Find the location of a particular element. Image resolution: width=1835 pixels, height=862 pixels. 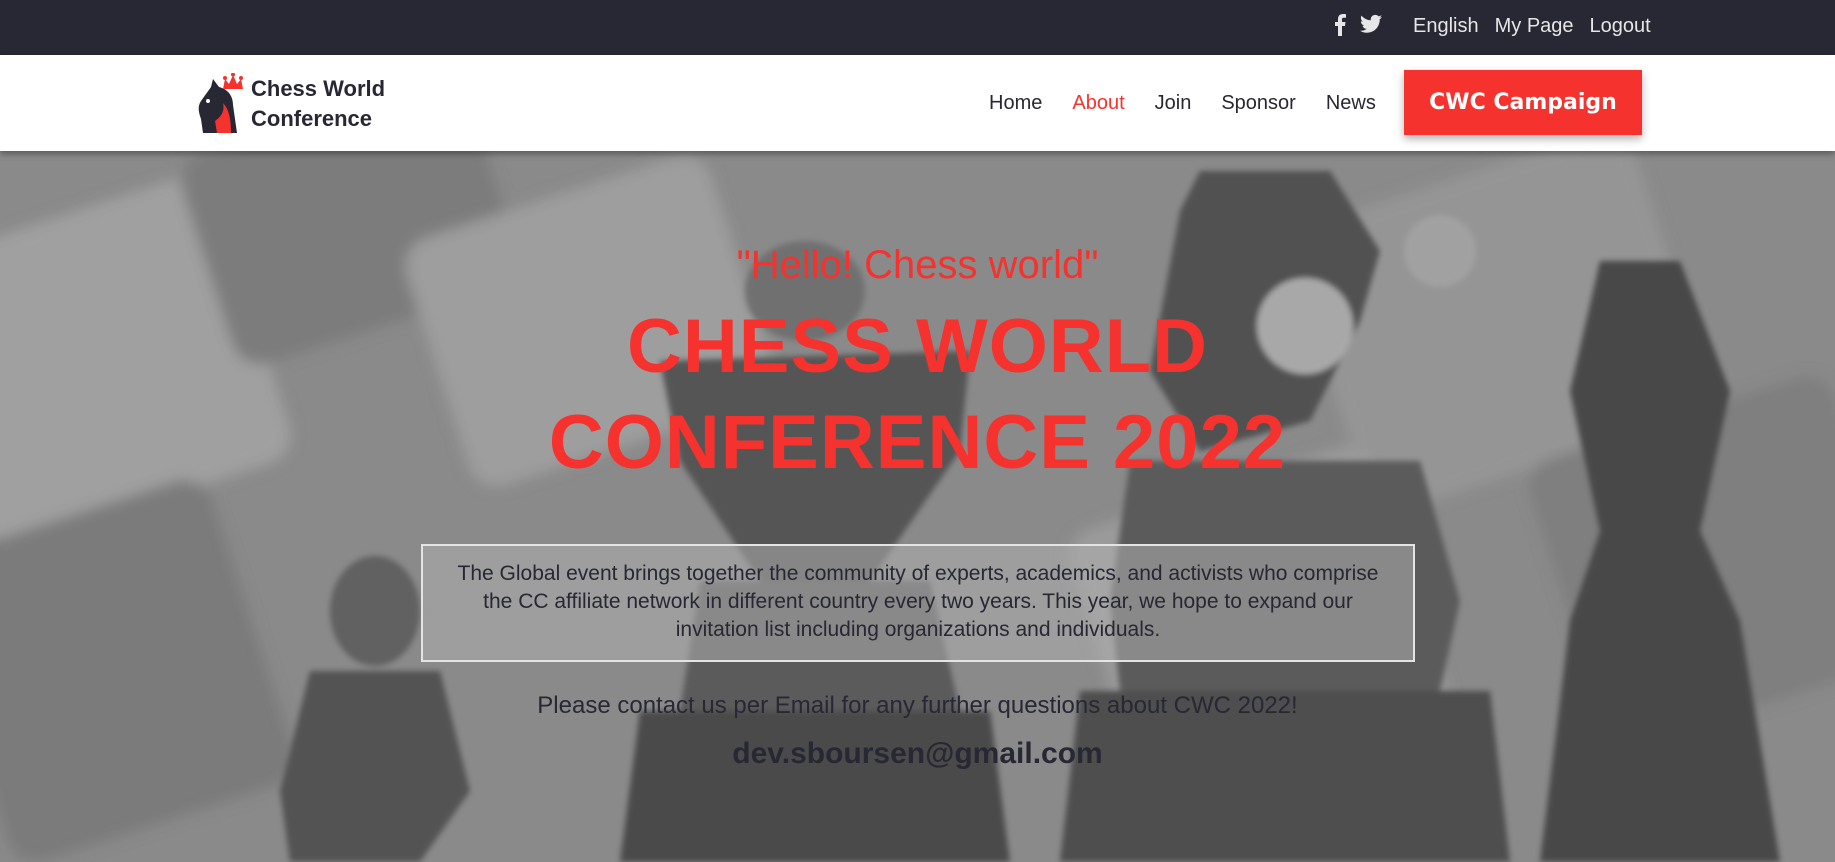

top-links: English My Page Logout is located at coordinates (1532, 26).